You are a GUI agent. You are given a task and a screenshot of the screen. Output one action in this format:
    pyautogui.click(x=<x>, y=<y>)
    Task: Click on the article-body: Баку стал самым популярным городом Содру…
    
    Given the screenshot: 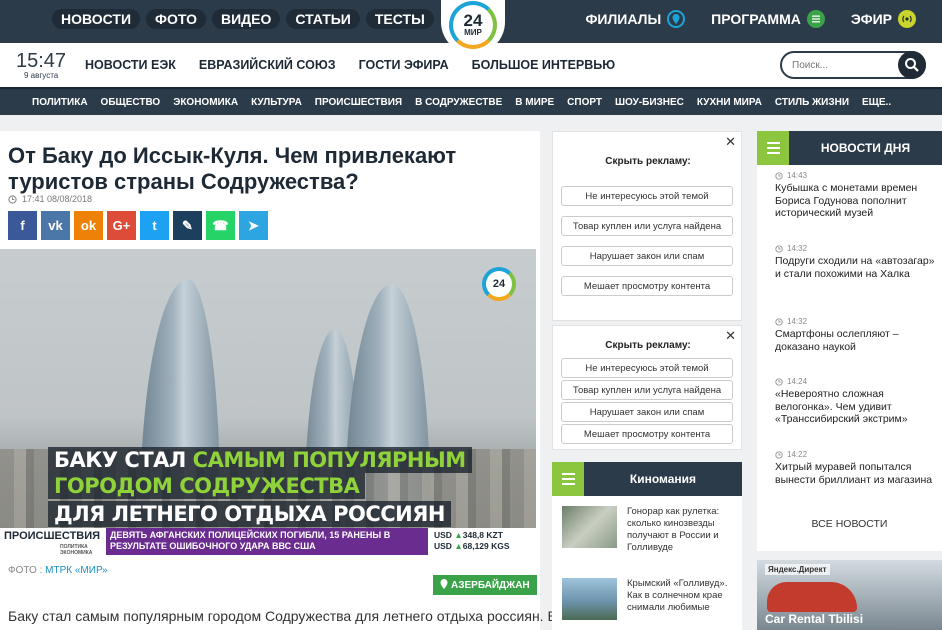 What is the action you would take?
    pyautogui.click(x=282, y=616)
    